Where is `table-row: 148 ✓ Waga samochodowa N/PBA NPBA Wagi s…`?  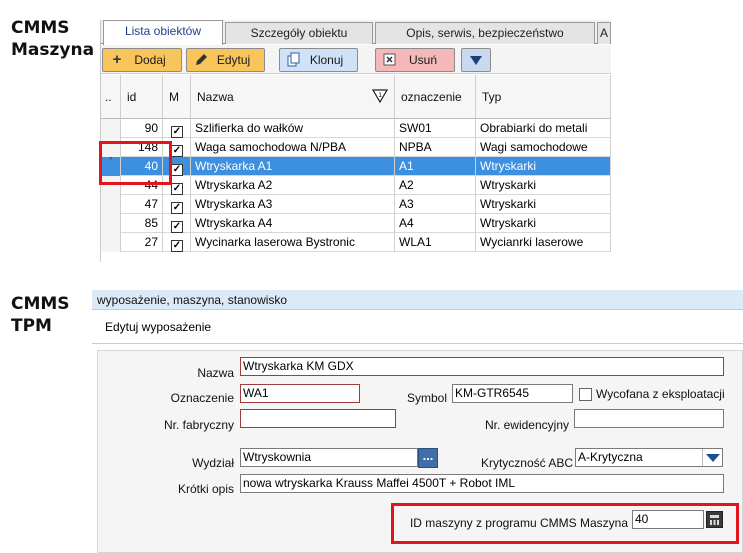 table-row: 148 ✓ Waga samochodowa N/PBA NPBA Wagi s… is located at coordinates (356, 147).